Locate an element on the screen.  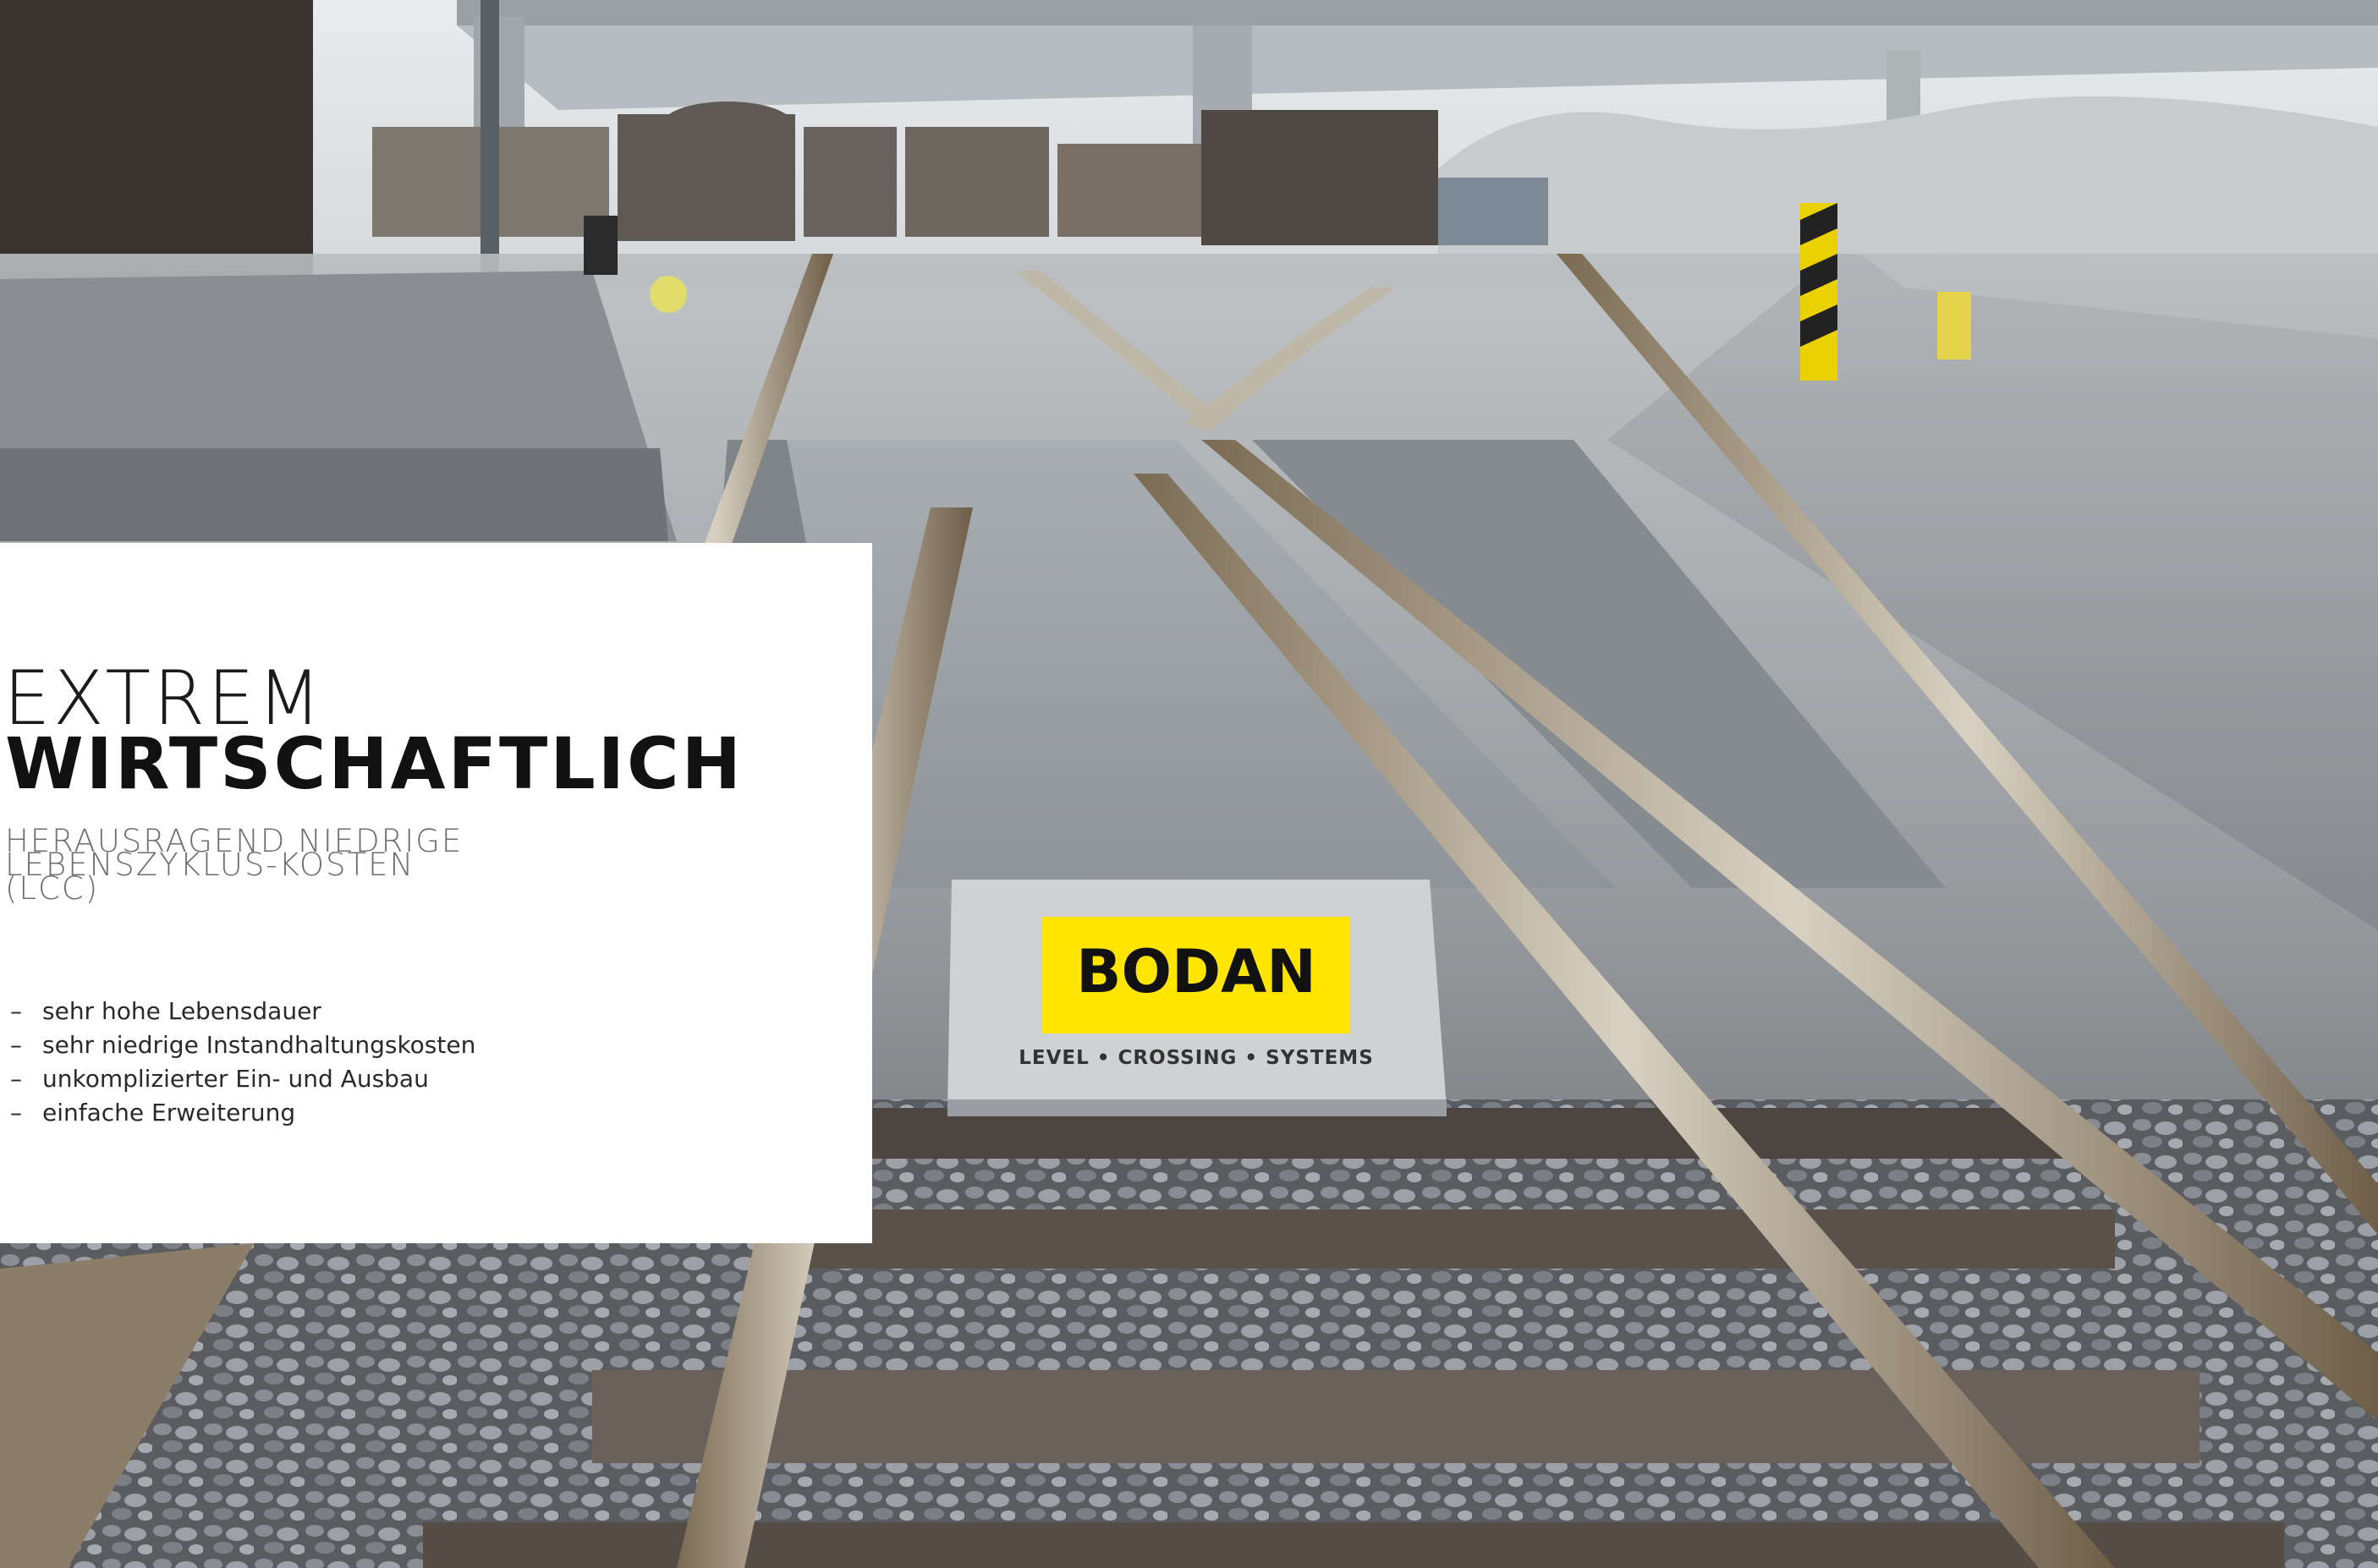
bodan-logo-text: BODAN is located at coordinates (1196, 971).